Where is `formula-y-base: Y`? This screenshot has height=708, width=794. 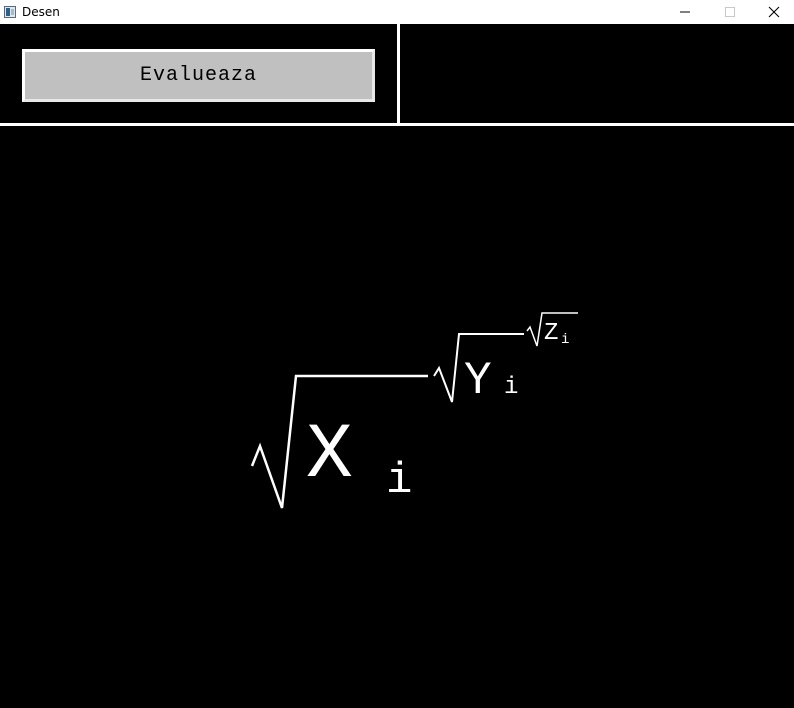
formula-y-base: Y is located at coordinates (478, 381).